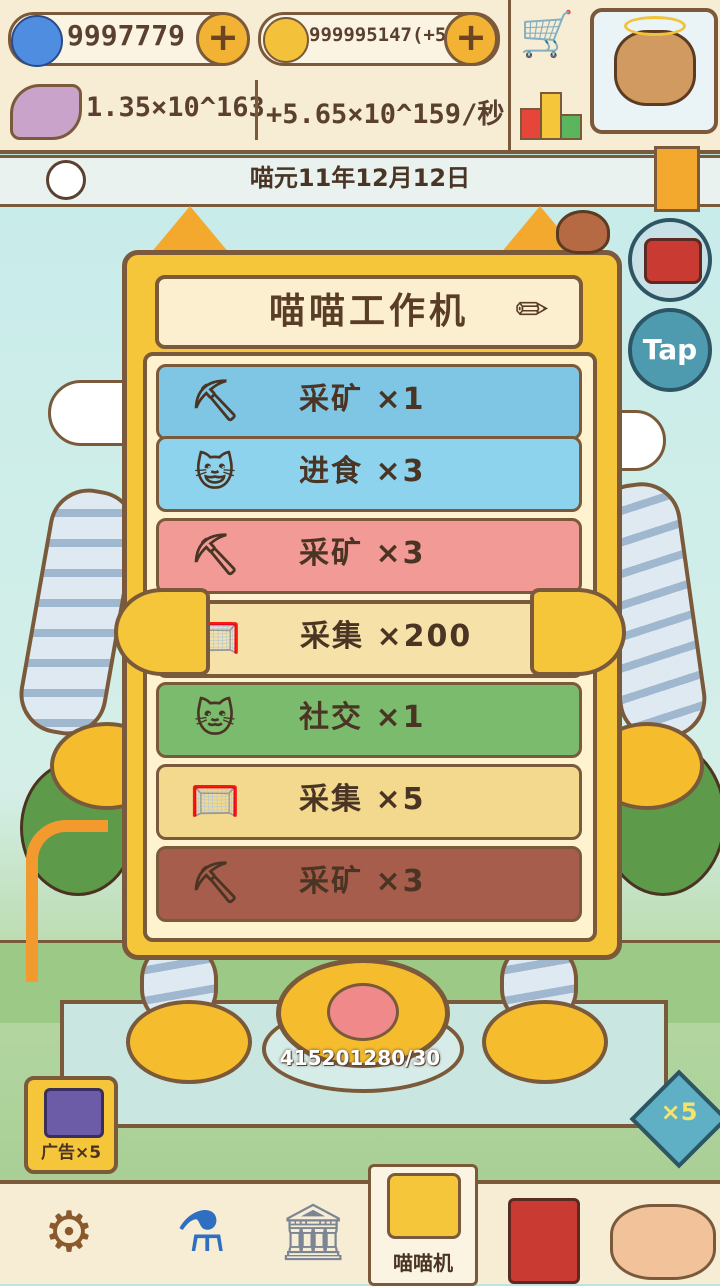 This screenshot has width=720, height=1286. I want to click on shop-cart-icon: 🛒, so click(547, 35).